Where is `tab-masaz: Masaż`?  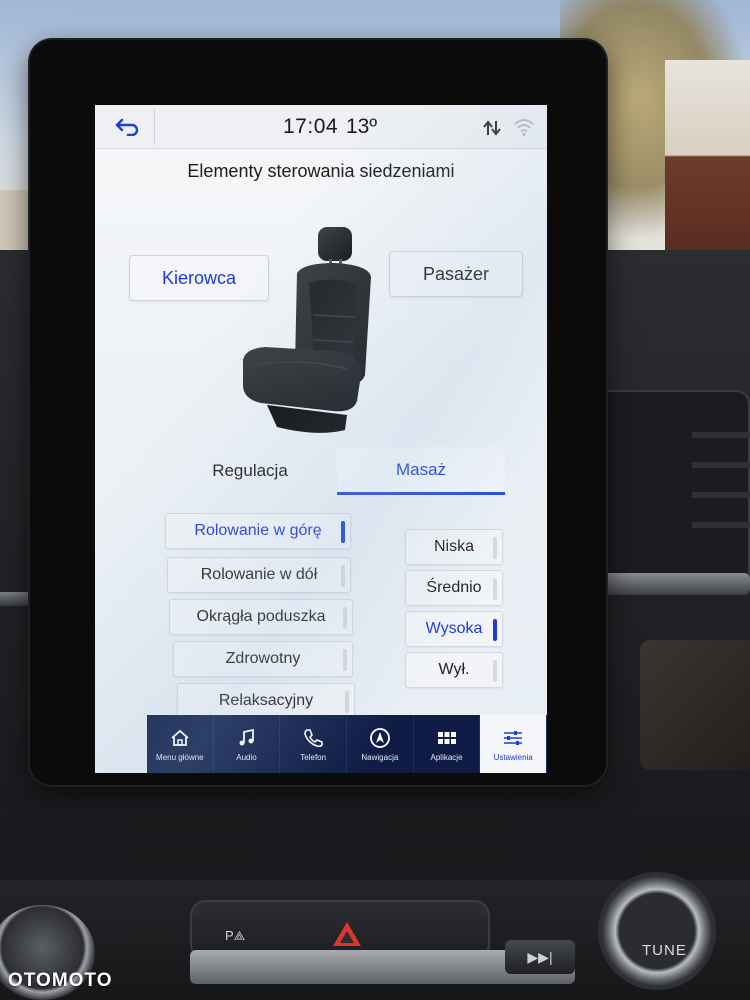
tab-masaz: Masaż is located at coordinates (421, 471).